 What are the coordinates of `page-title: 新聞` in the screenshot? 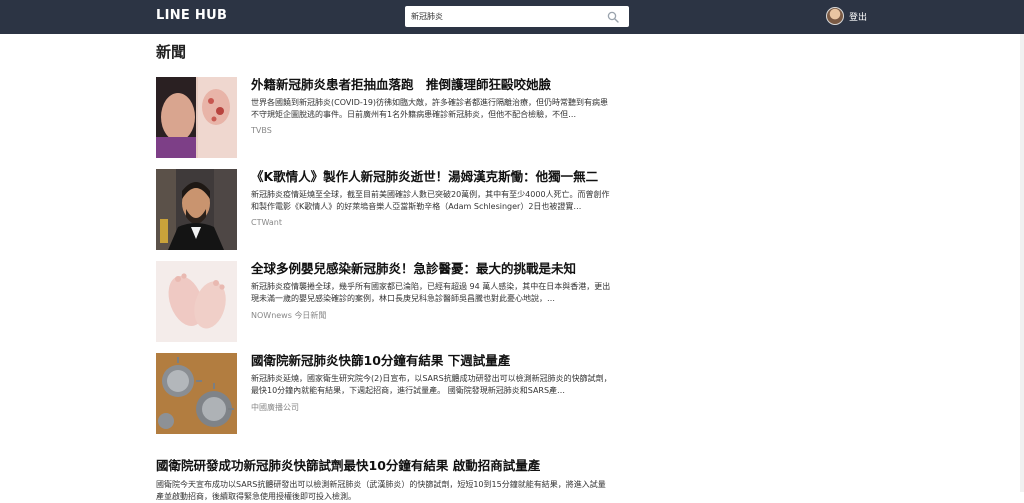 It's located at (171, 52).